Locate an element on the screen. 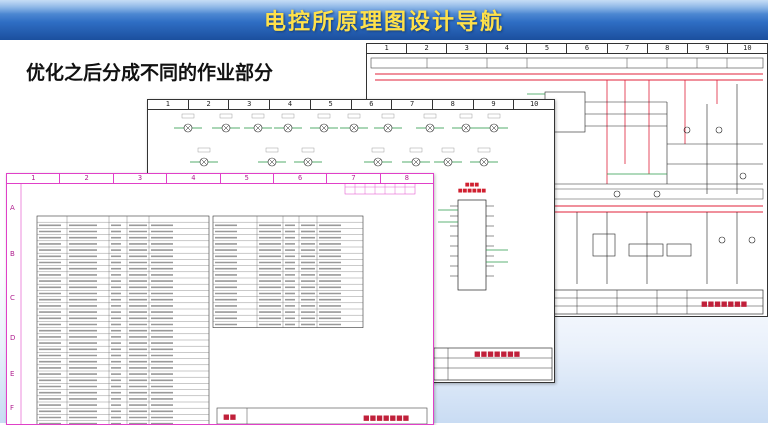 The width and height of the screenshot is (768, 425). slide-title: 电控所原理图设计导航 is located at coordinates (383, 22).